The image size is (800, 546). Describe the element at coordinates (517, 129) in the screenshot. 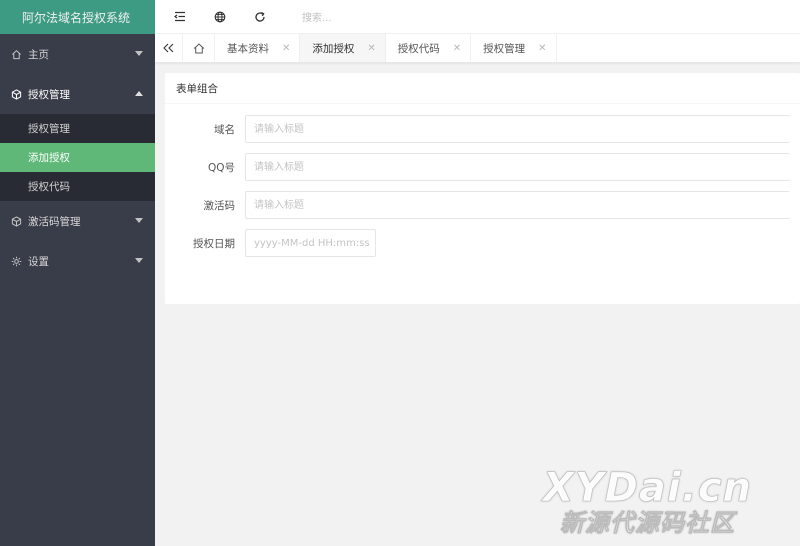

I see `domain-input` at that location.